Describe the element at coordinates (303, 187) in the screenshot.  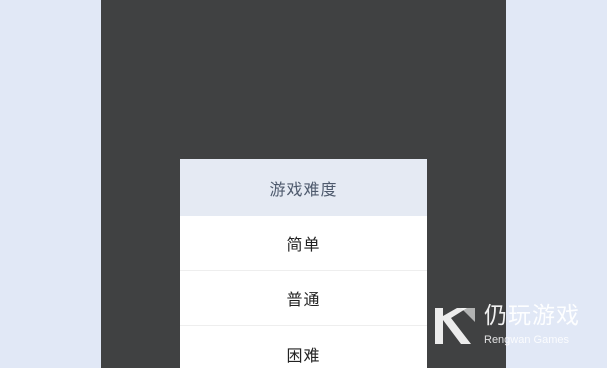
I see `sheet-title: 游戏难度` at that location.